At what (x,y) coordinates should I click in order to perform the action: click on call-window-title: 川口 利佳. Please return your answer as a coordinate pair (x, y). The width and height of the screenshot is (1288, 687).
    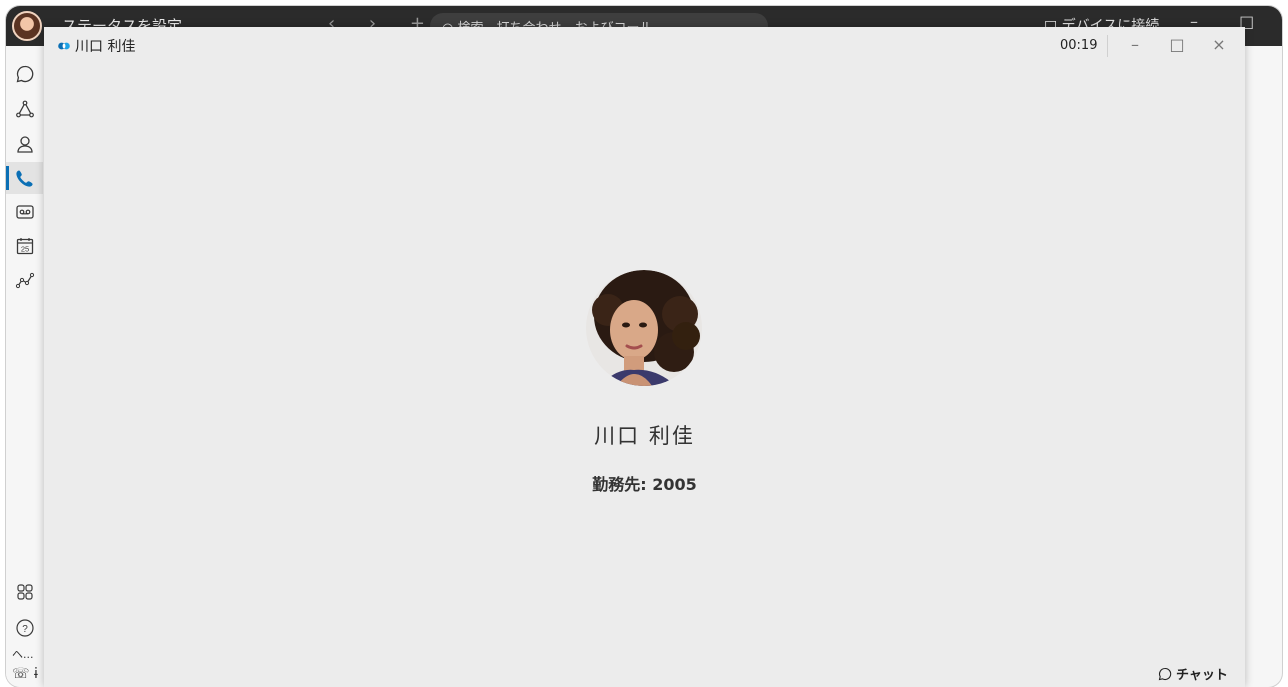
    Looking at the image, I should click on (96, 46).